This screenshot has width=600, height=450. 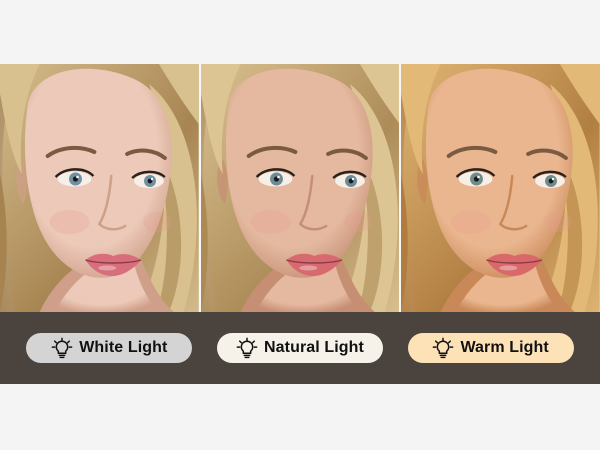 I want to click on natural-light-text: Natural Light, so click(x=314, y=347).